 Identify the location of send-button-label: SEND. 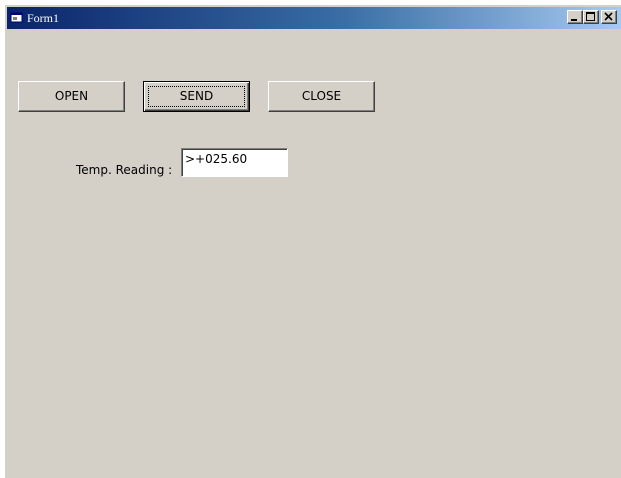
(196, 96).